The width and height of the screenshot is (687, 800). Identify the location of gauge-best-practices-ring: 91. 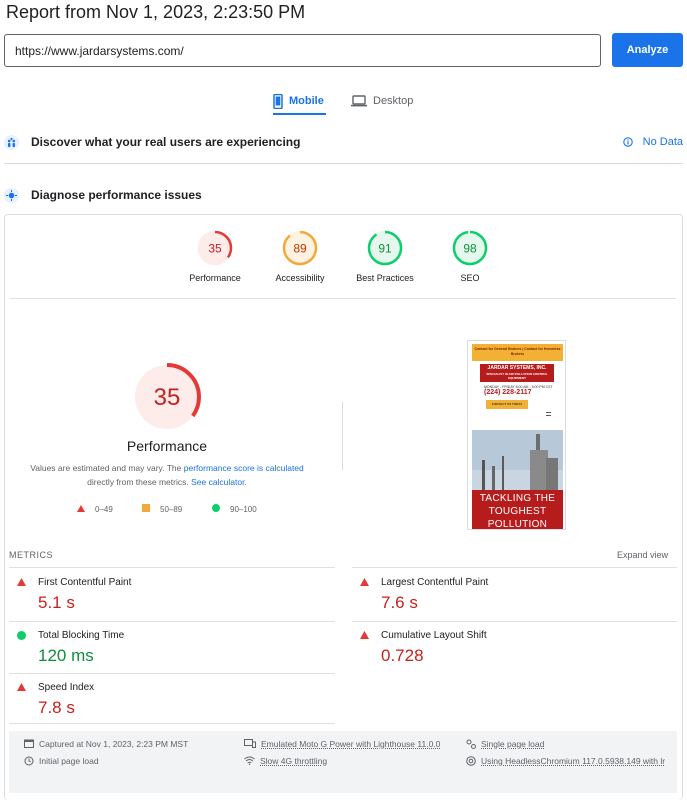
(385, 248).